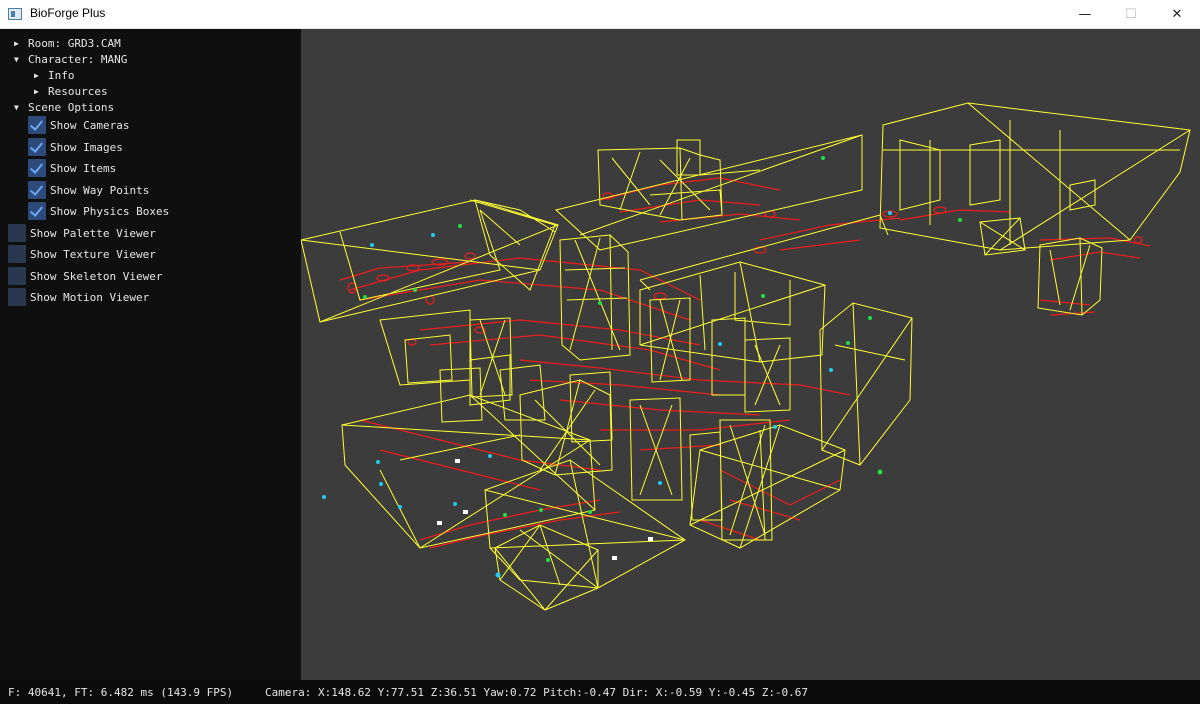 The width and height of the screenshot is (1200, 704). Describe the element at coordinates (1085, 14) in the screenshot. I see `minimize-button: —` at that location.